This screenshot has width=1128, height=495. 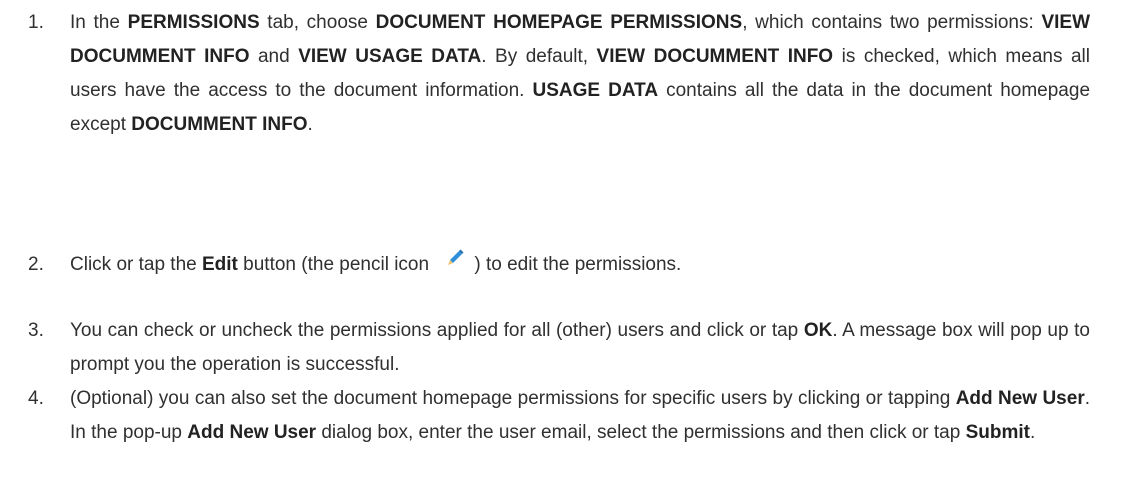 I want to click on text-run: Click or tap the, so click(x=136, y=264).